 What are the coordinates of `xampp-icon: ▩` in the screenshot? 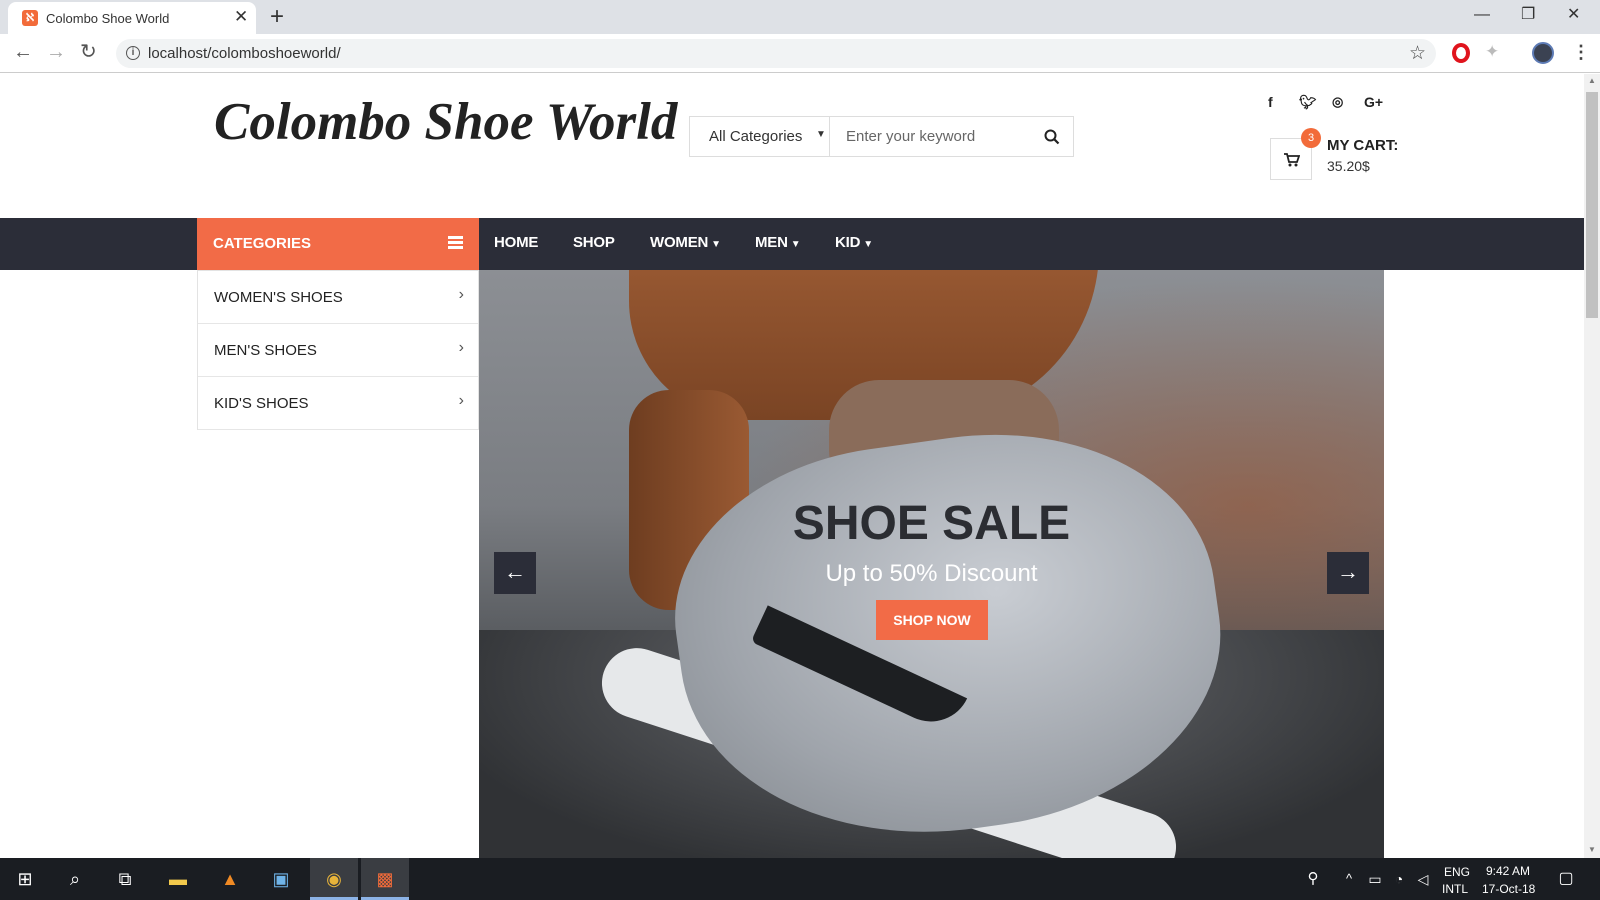 It's located at (385, 879).